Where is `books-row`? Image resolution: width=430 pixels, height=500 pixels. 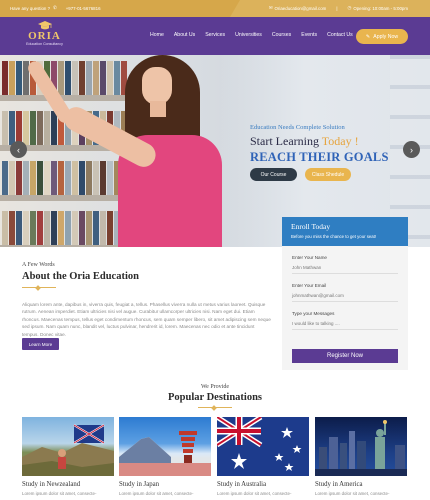
books-row is located at coordinates (70, 78).